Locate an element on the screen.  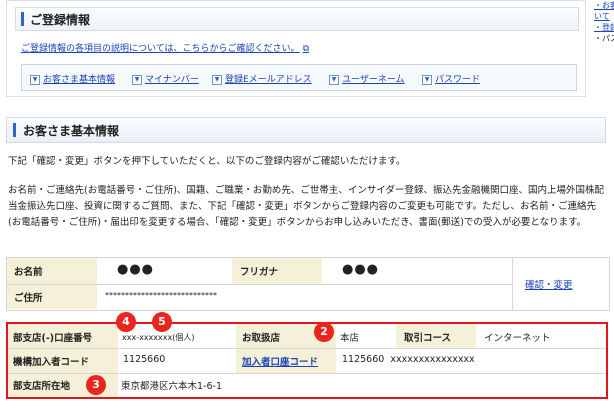
nav-my-number: ▼ マイナンバー is located at coordinates (165, 78).